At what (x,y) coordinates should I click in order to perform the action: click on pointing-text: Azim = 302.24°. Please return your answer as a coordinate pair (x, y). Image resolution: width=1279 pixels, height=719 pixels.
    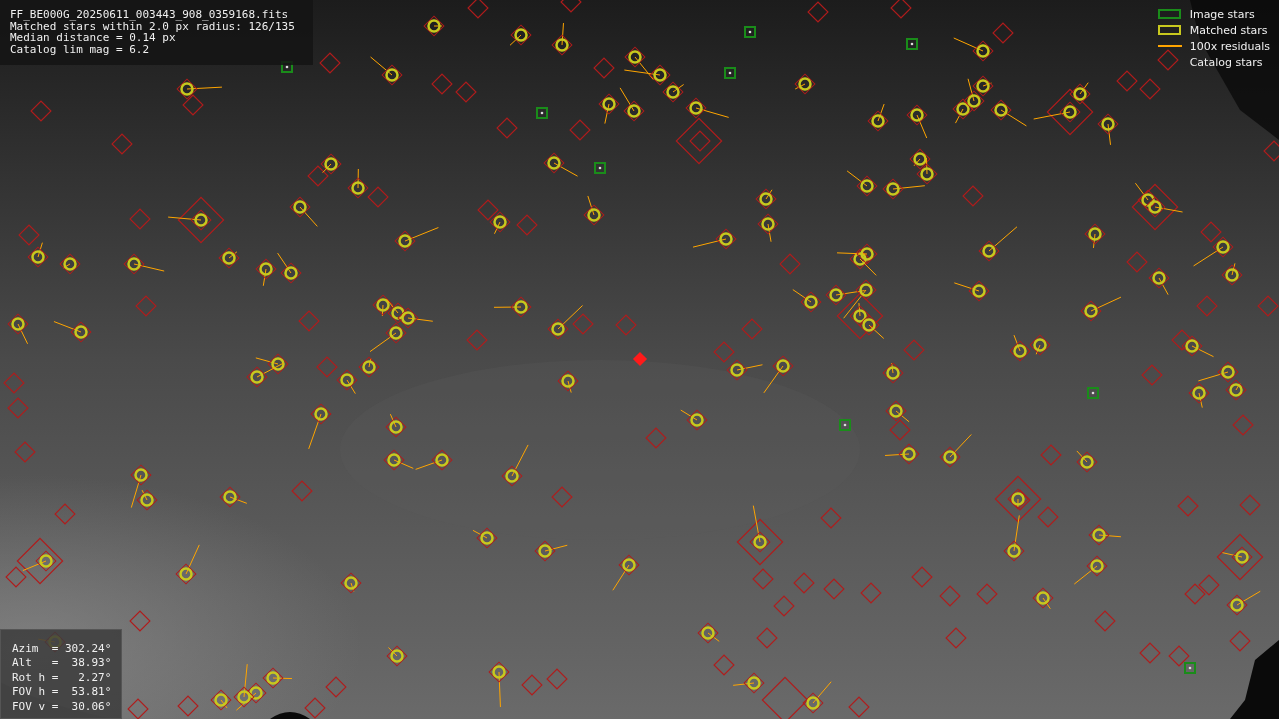
    Looking at the image, I should click on (62, 648).